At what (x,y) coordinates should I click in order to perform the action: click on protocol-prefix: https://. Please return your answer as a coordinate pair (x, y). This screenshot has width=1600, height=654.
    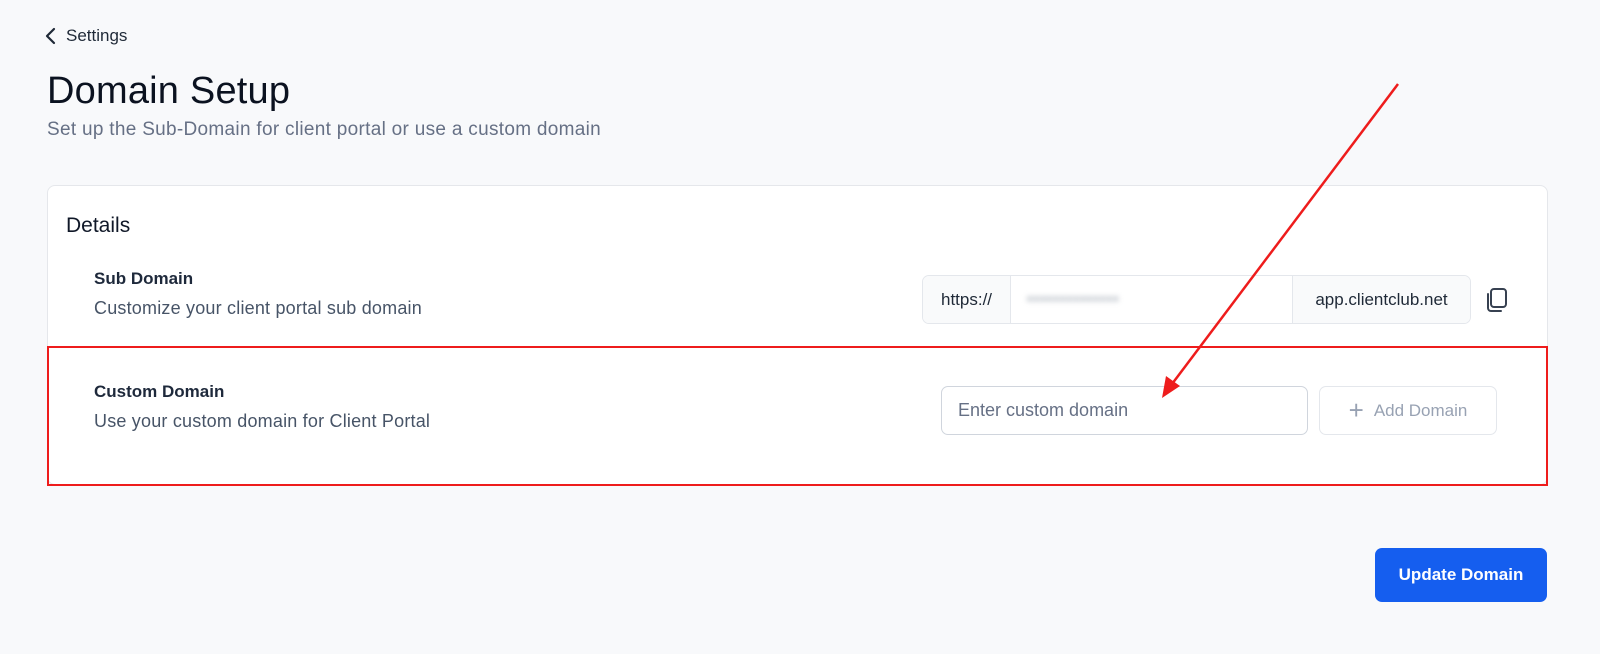
    Looking at the image, I should click on (967, 299).